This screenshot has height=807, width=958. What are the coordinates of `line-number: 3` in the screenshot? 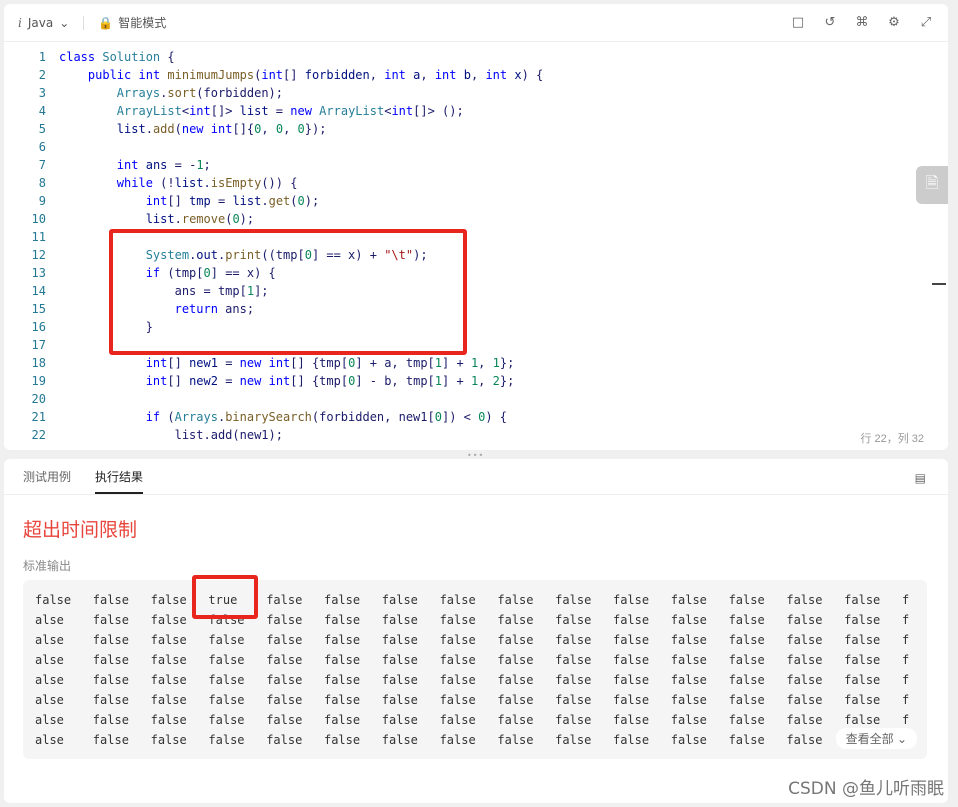 It's located at (42, 93).